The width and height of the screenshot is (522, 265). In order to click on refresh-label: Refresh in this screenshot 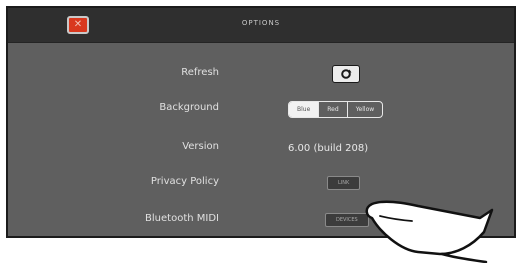, I will do `click(200, 72)`.